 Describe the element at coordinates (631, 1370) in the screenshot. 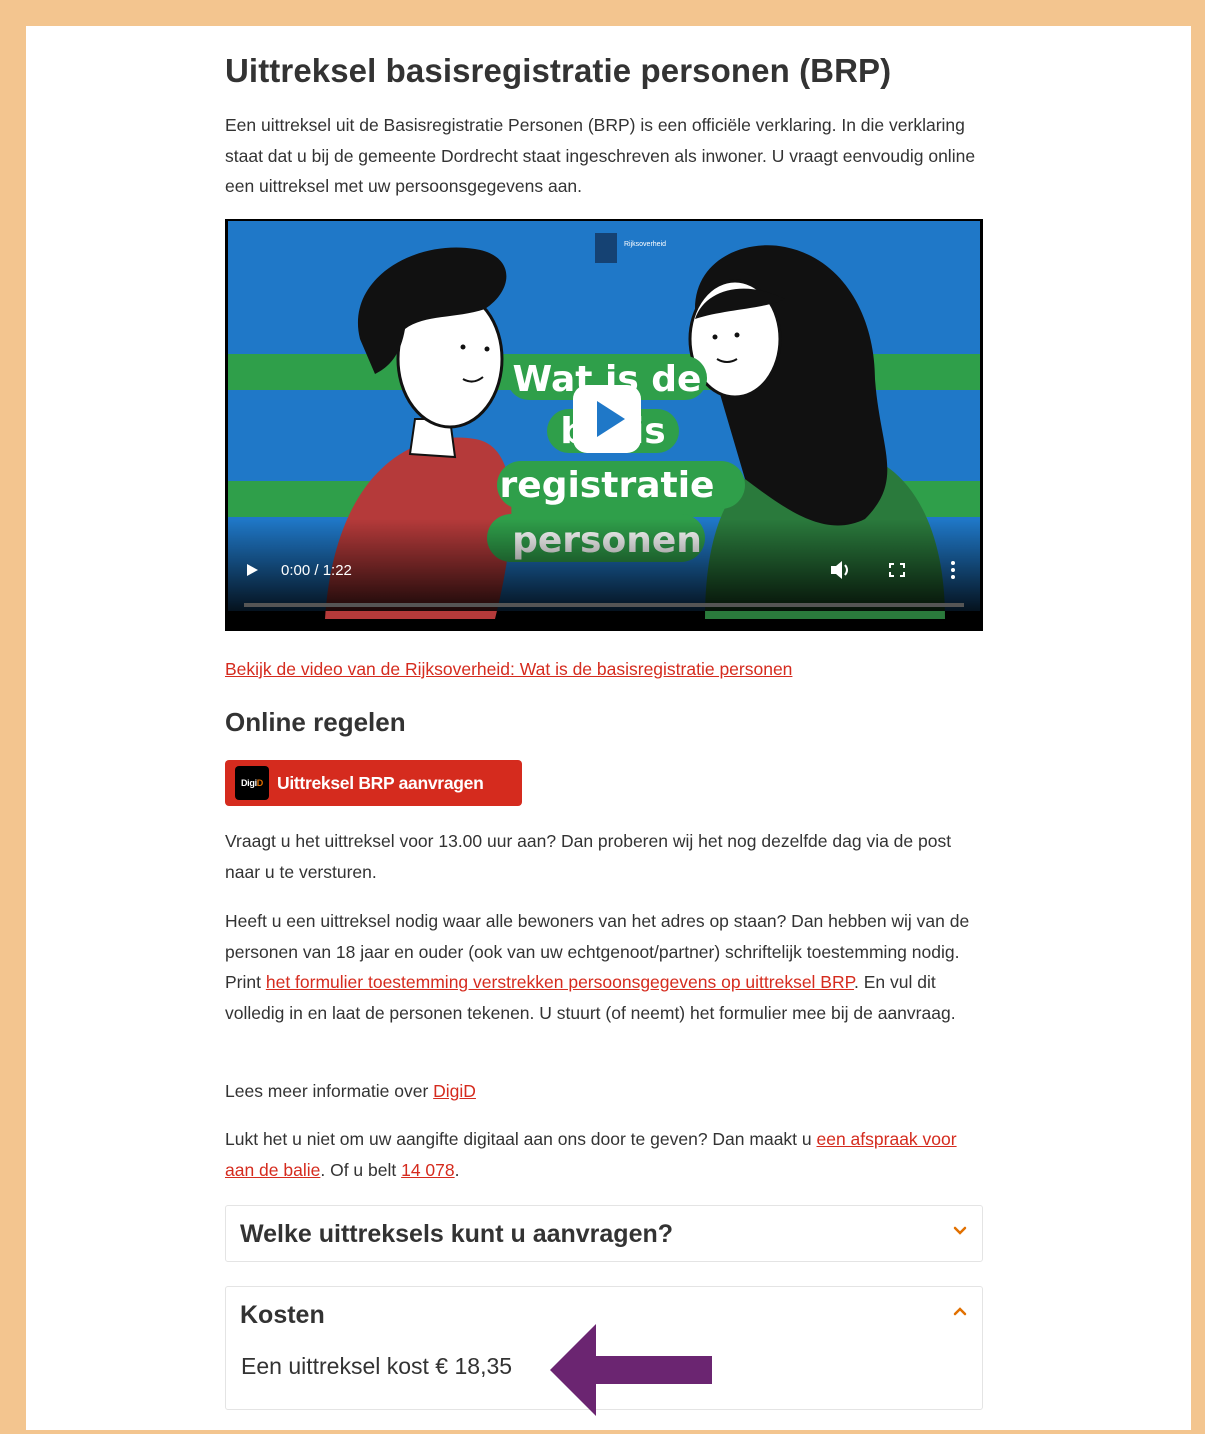

I see `purple-arrow-icon` at that location.